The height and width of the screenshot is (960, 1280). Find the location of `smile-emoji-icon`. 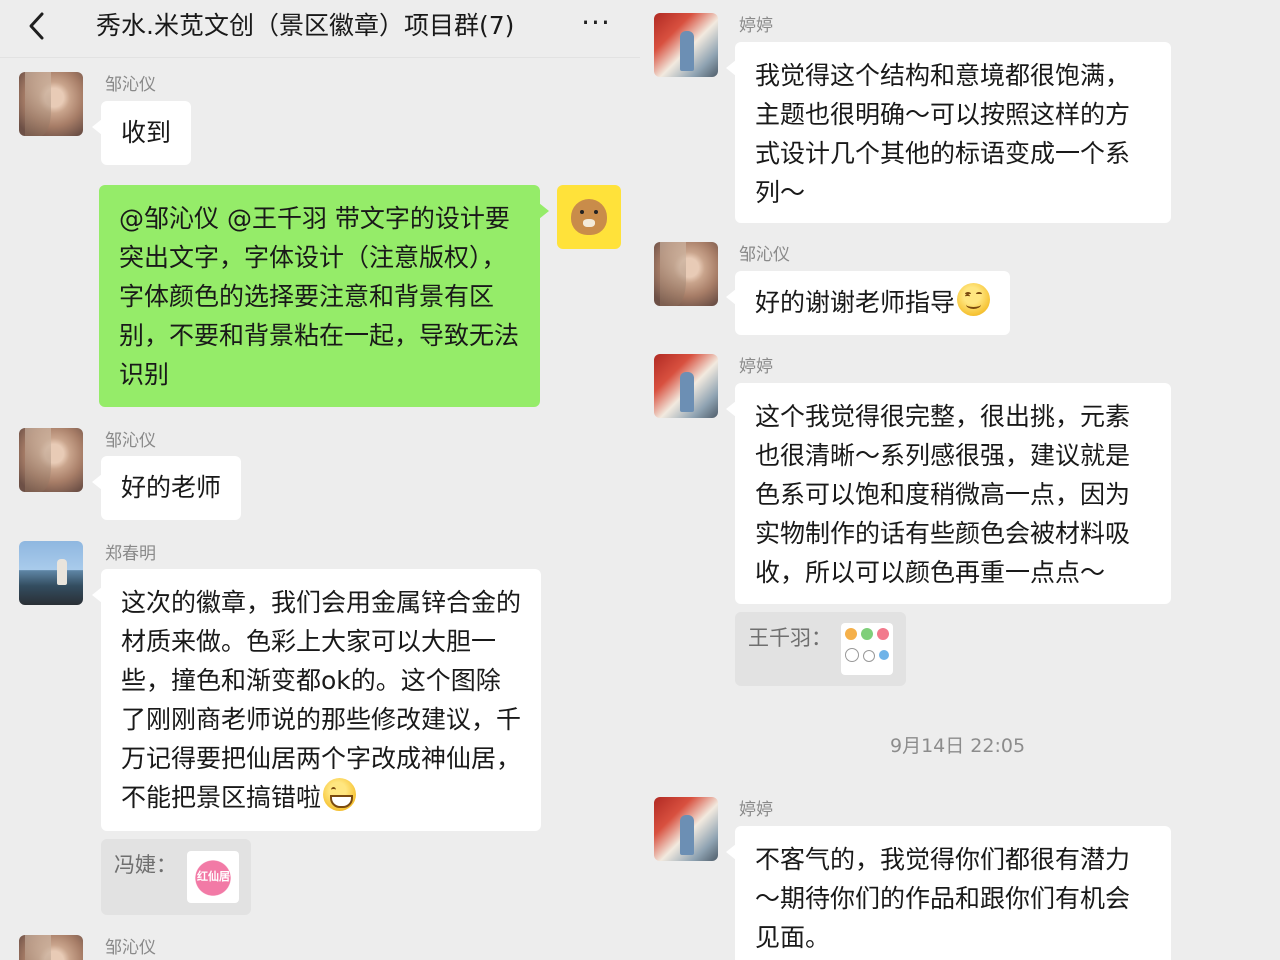

smile-emoji-icon is located at coordinates (974, 299).